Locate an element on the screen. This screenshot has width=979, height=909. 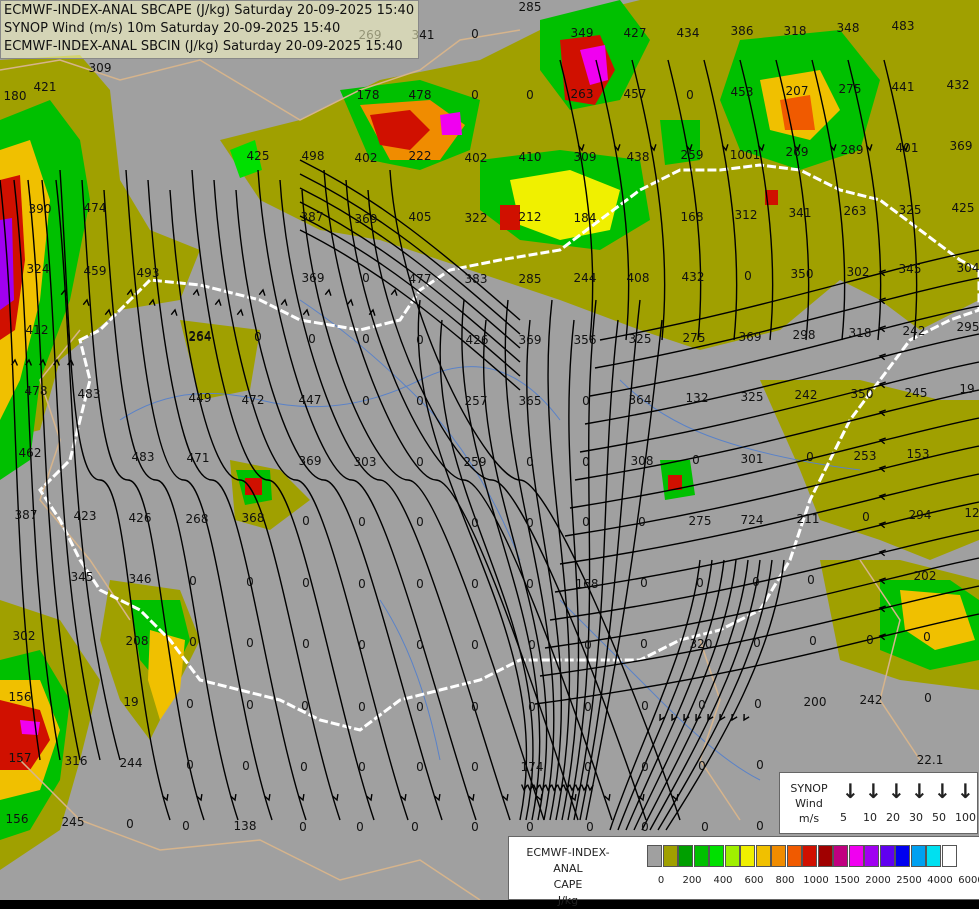
cape-legend-tick: 1000 is located at coordinates (816, 880).